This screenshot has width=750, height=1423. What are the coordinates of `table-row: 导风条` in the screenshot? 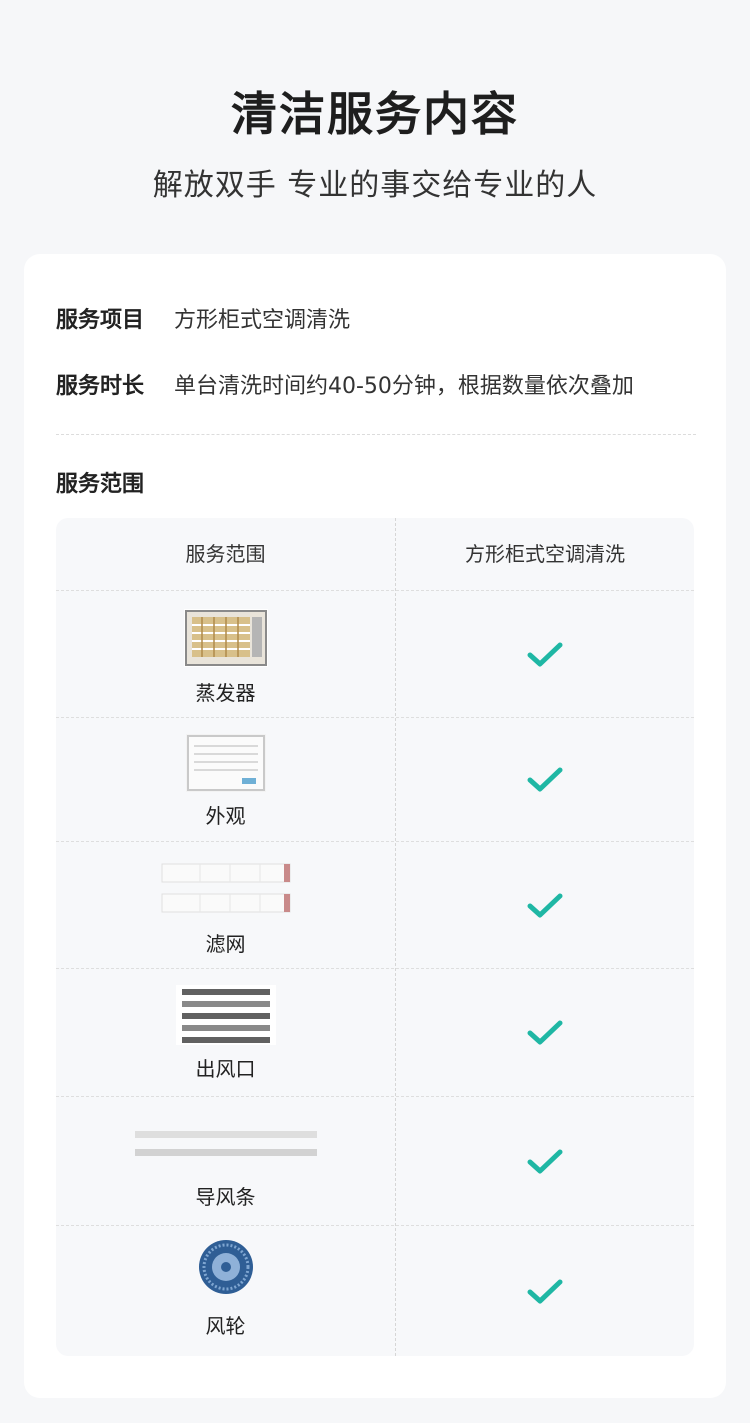 It's located at (375, 1161).